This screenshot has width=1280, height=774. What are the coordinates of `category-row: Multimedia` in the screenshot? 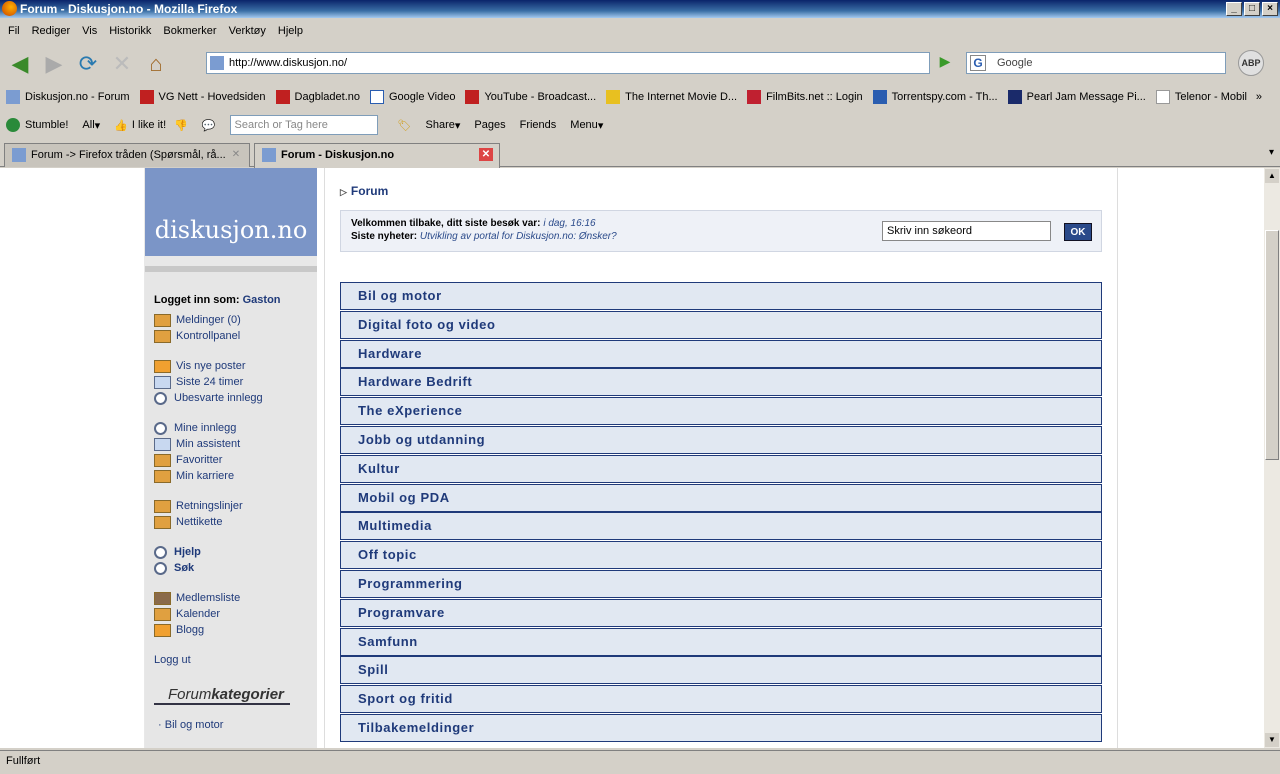 It's located at (721, 526).